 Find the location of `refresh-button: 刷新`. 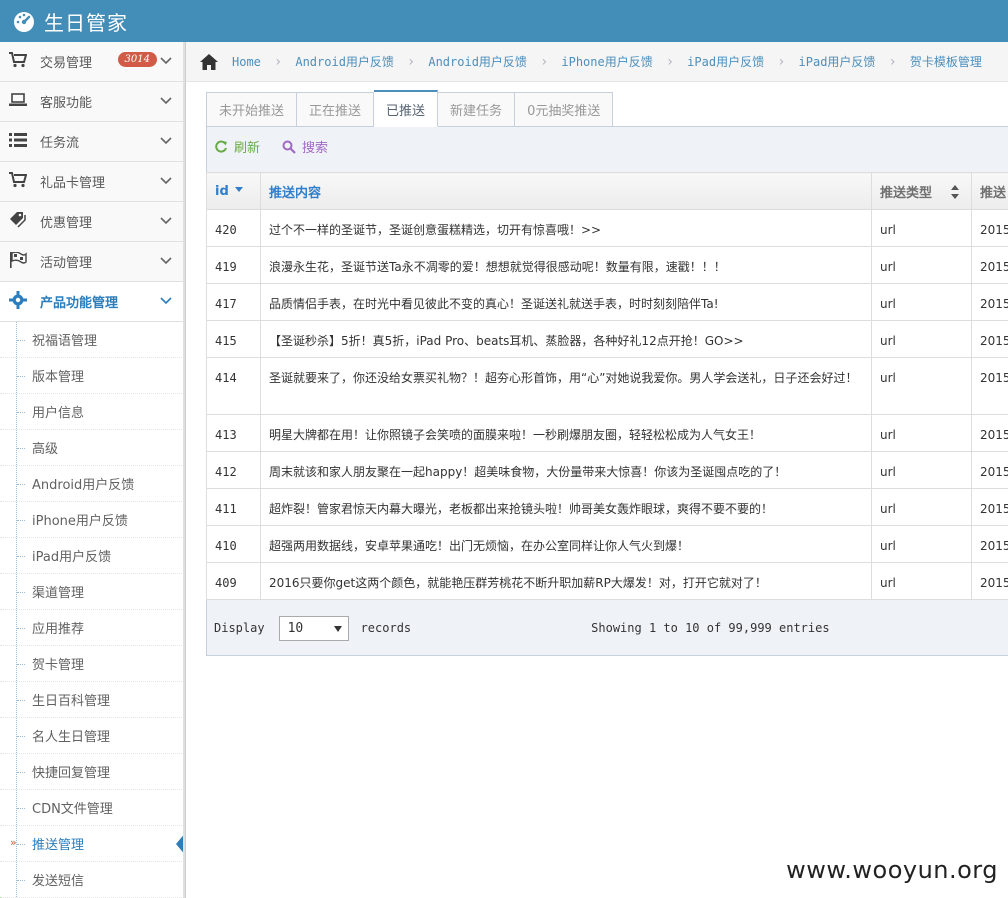

refresh-button: 刷新 is located at coordinates (237, 146).